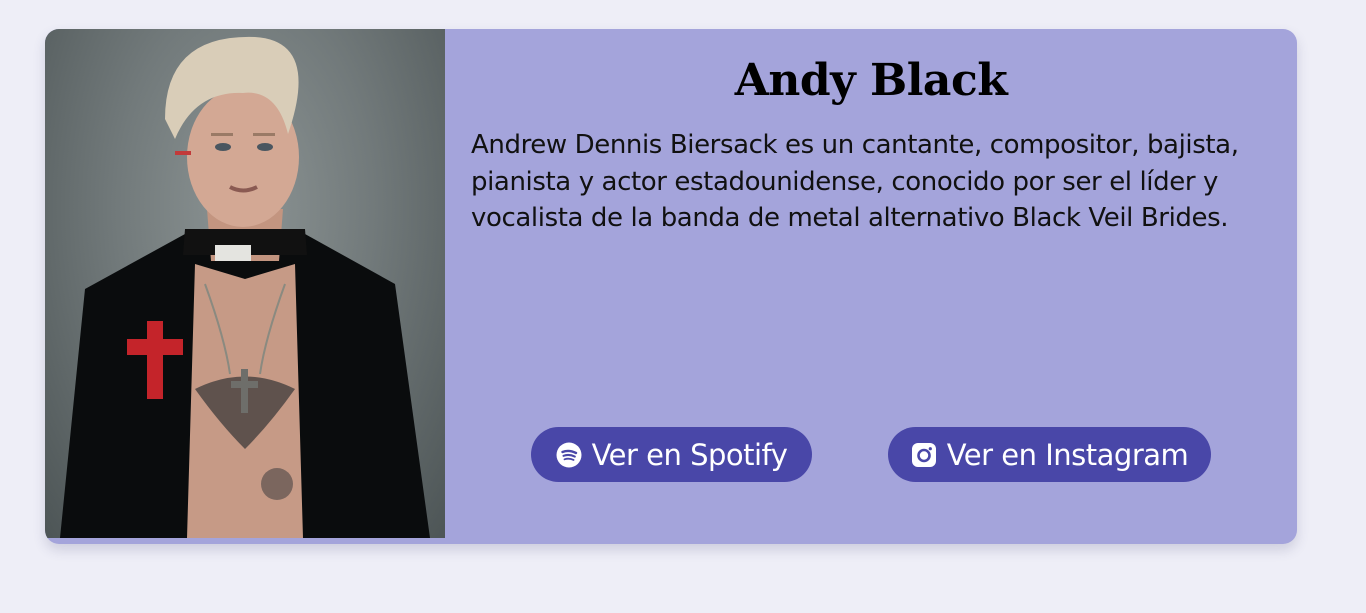  I want to click on instagram-icon, so click(924, 455).